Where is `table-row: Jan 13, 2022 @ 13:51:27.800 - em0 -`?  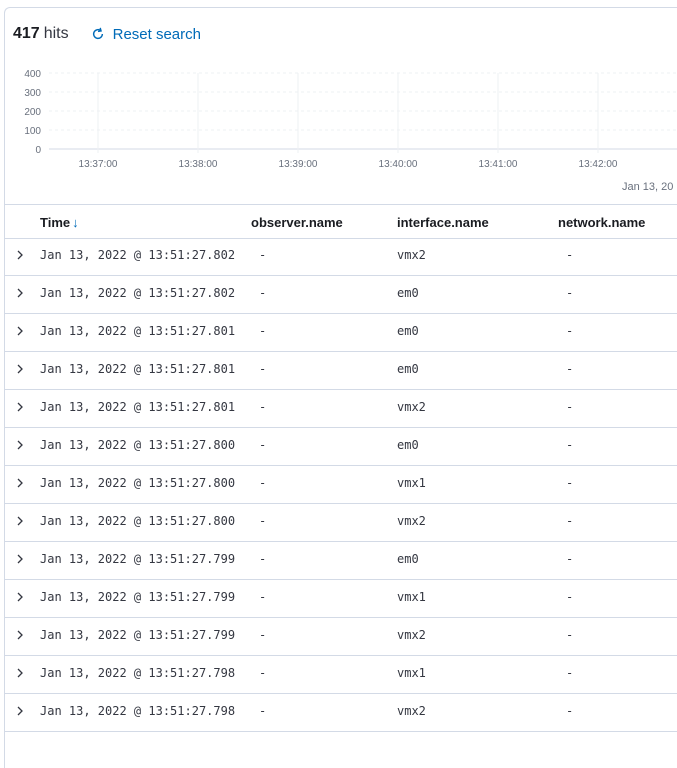 table-row: Jan 13, 2022 @ 13:51:27.800 - em0 - is located at coordinates (341, 447).